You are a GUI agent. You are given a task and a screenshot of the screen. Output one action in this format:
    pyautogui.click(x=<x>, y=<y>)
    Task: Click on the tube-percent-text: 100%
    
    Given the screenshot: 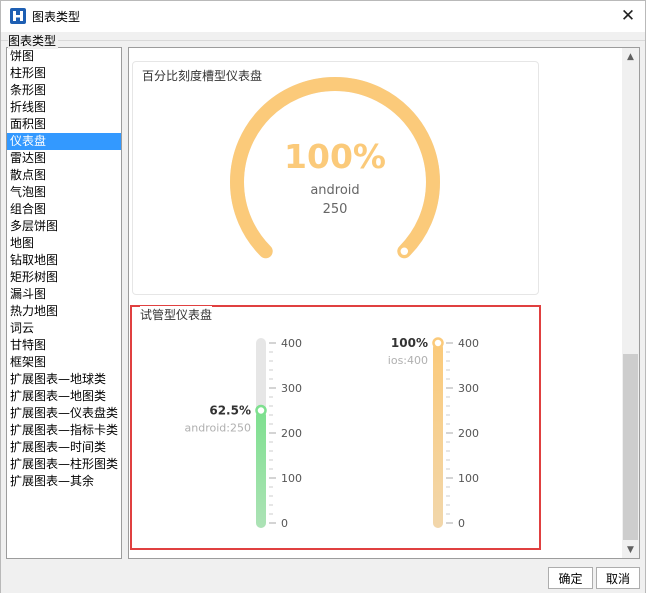 What is the action you would take?
    pyautogui.click(x=409, y=343)
    